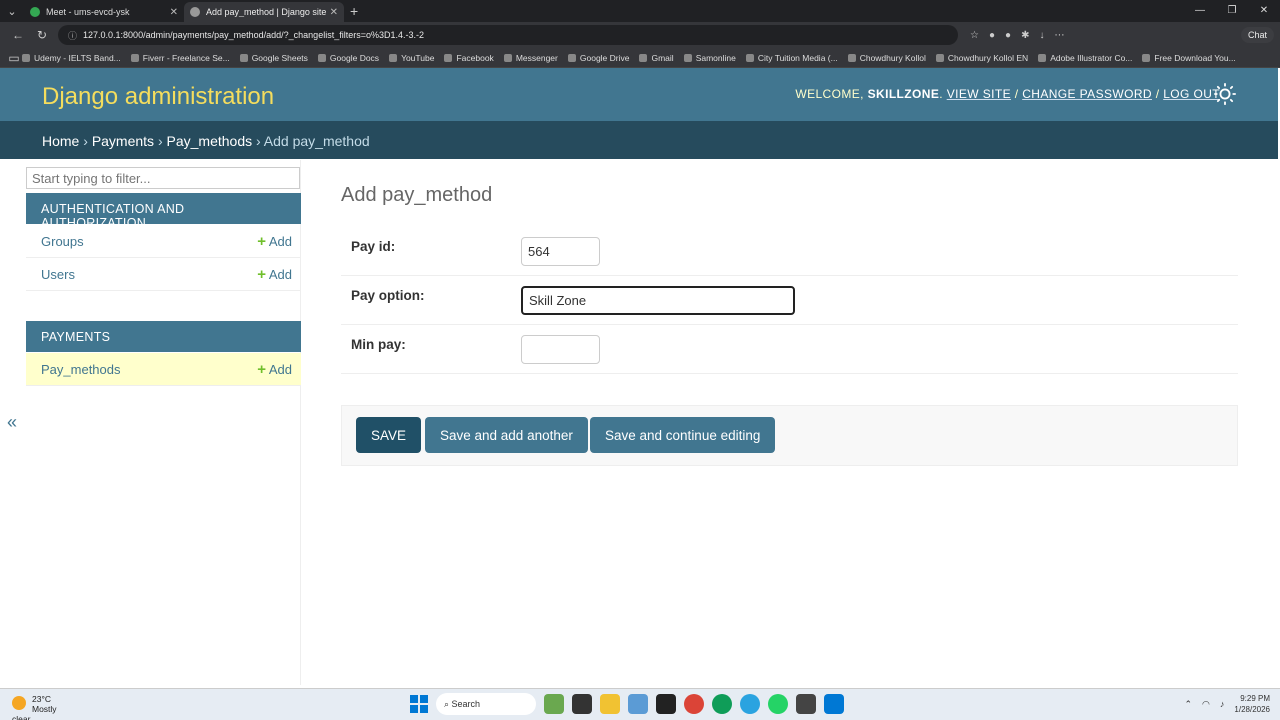 Image resolution: width=1280 pixels, height=720 pixels. Describe the element at coordinates (469, 58) in the screenshot. I see `bookmark-item: Facebook` at that location.